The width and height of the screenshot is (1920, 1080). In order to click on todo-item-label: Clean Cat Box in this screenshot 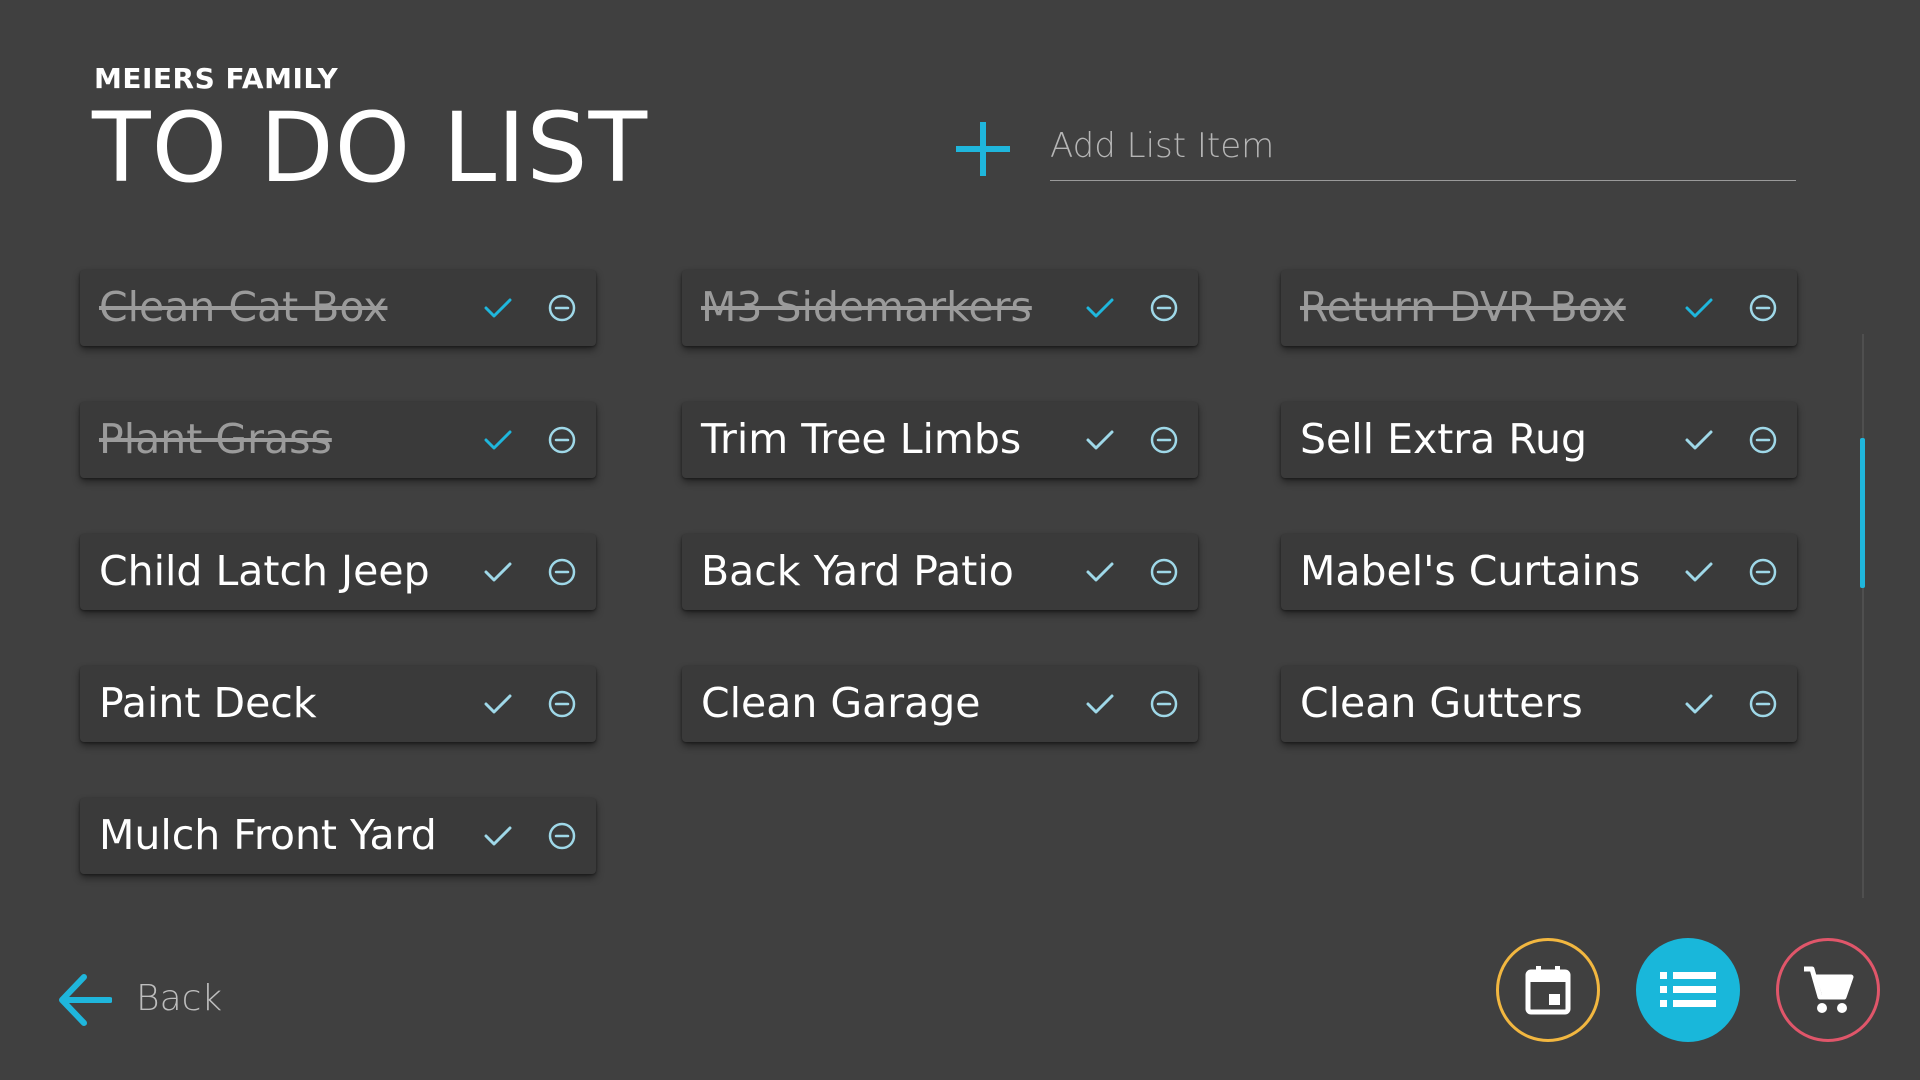, I will do `click(243, 307)`.